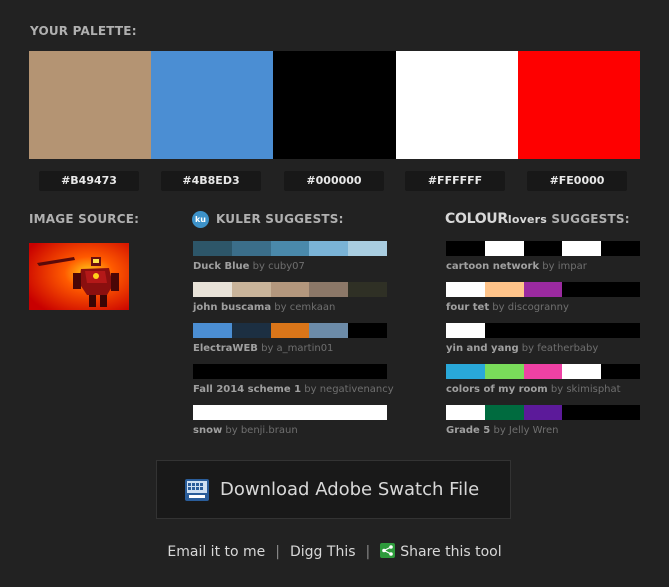  Describe the element at coordinates (450, 552) in the screenshot. I see `share-link: Share this tool` at that location.